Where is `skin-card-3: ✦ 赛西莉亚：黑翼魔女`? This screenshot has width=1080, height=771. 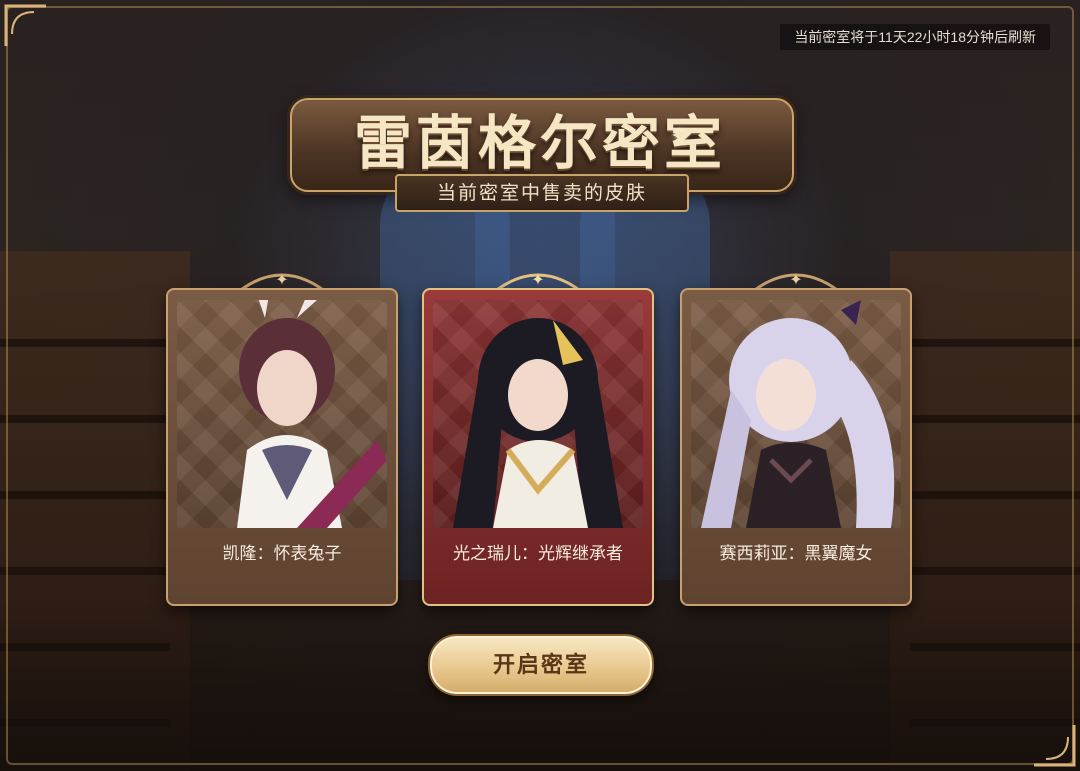
skin-card-3: ✦ 赛西莉亚：黑翼魔女 is located at coordinates (796, 438).